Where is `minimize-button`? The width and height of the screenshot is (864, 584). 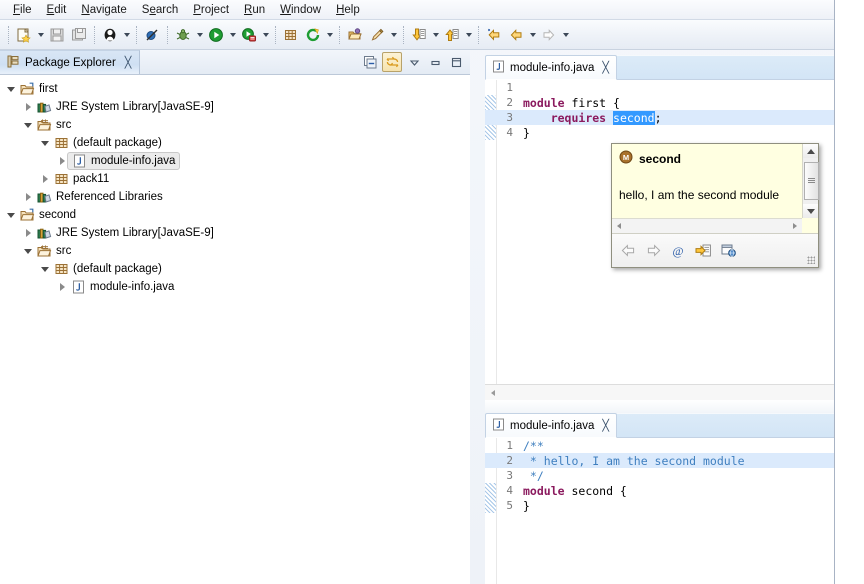 minimize-button is located at coordinates (435, 62).